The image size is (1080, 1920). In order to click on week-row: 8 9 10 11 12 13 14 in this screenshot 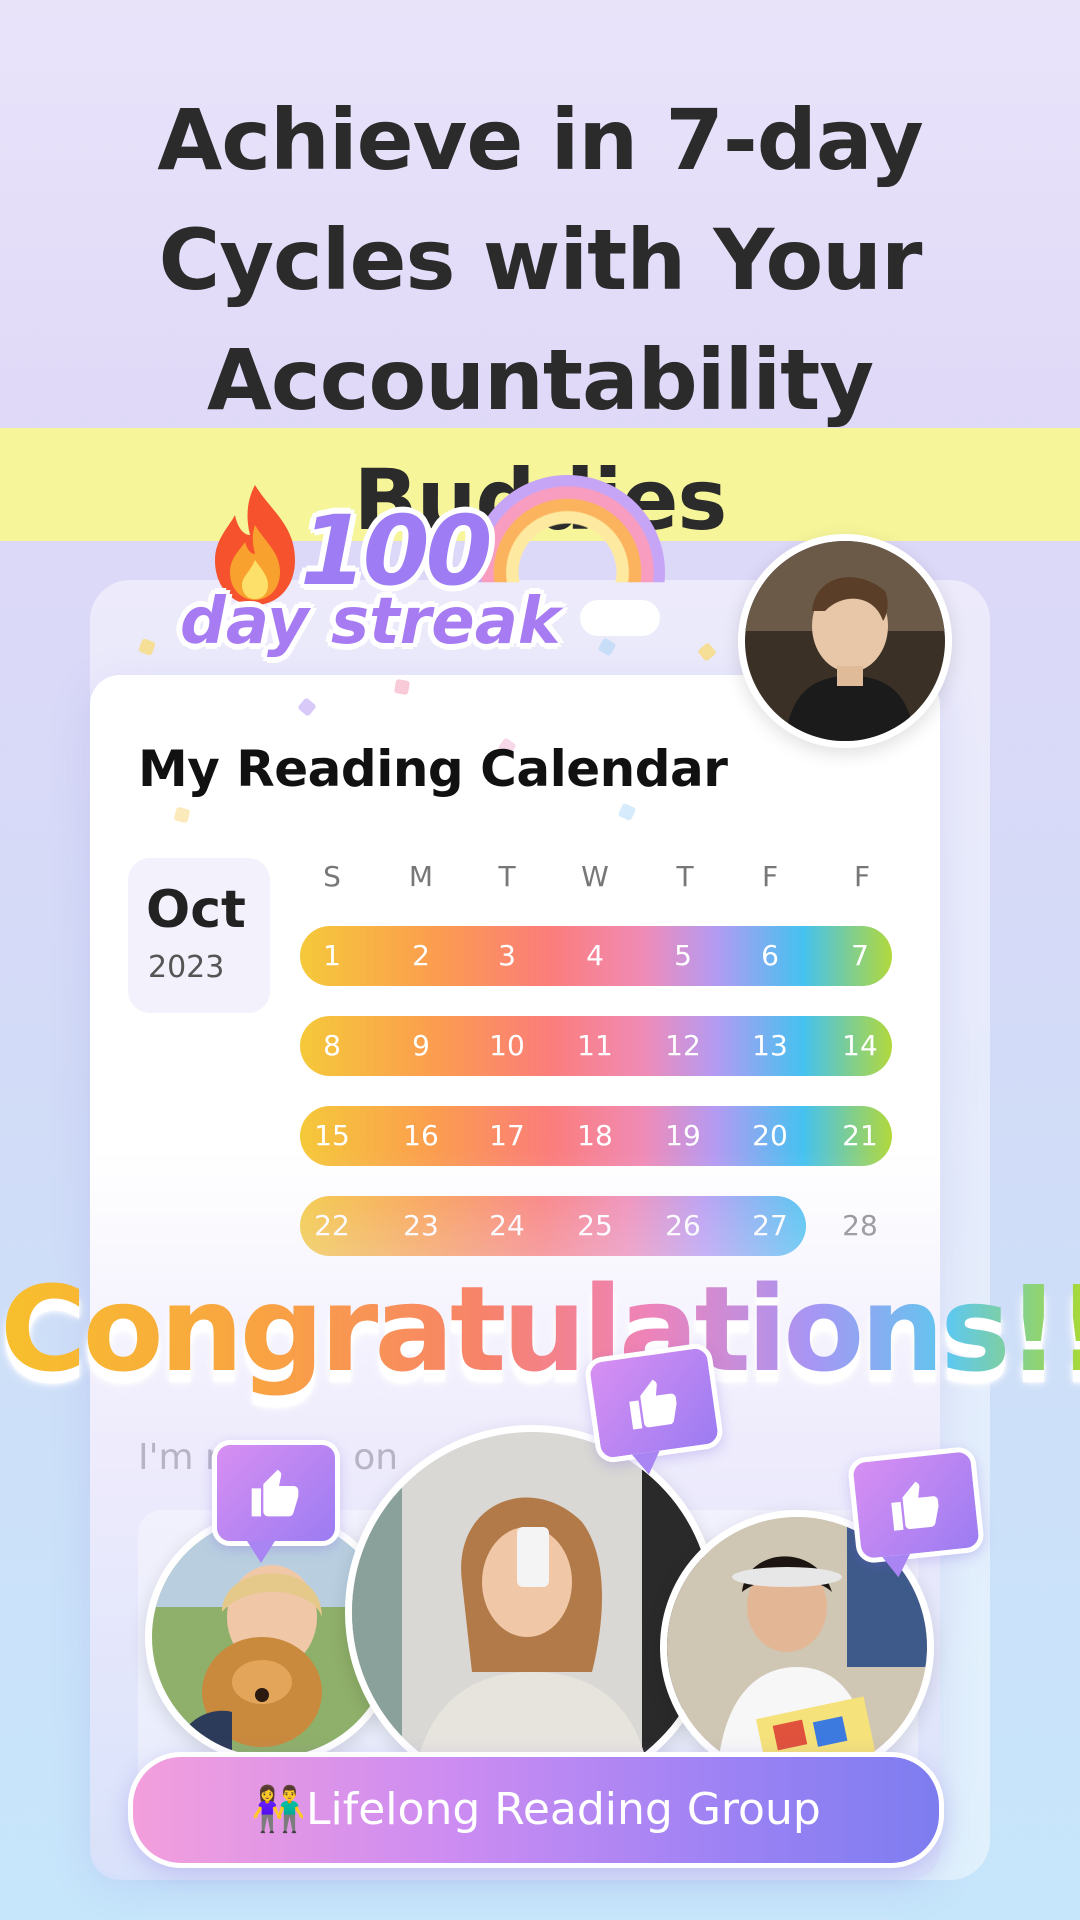, I will do `click(596, 1046)`.